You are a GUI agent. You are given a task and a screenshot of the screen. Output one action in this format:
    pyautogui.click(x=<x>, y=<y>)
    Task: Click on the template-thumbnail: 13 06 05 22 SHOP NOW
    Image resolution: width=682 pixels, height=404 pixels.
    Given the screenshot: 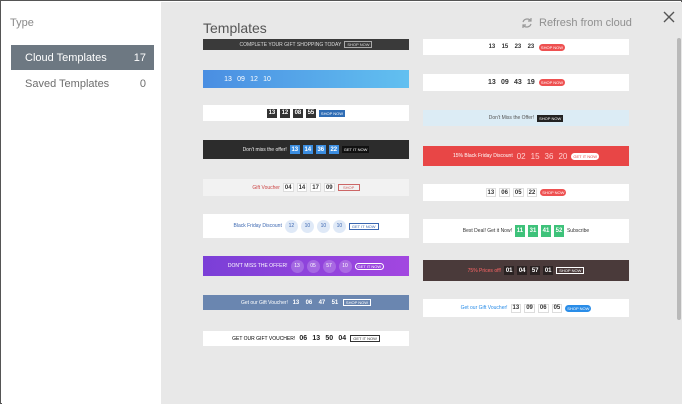 What is the action you would take?
    pyautogui.click(x=526, y=192)
    